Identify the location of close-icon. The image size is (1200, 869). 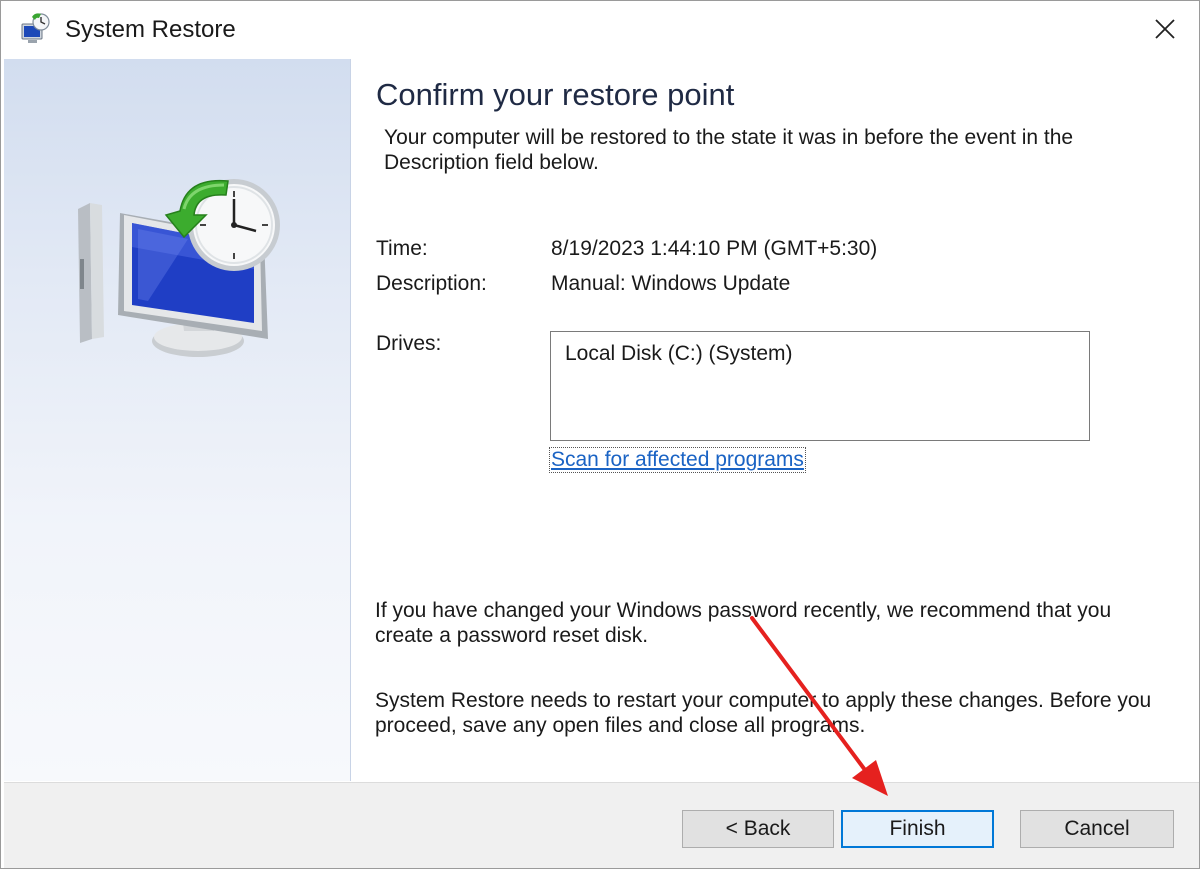
(1165, 29).